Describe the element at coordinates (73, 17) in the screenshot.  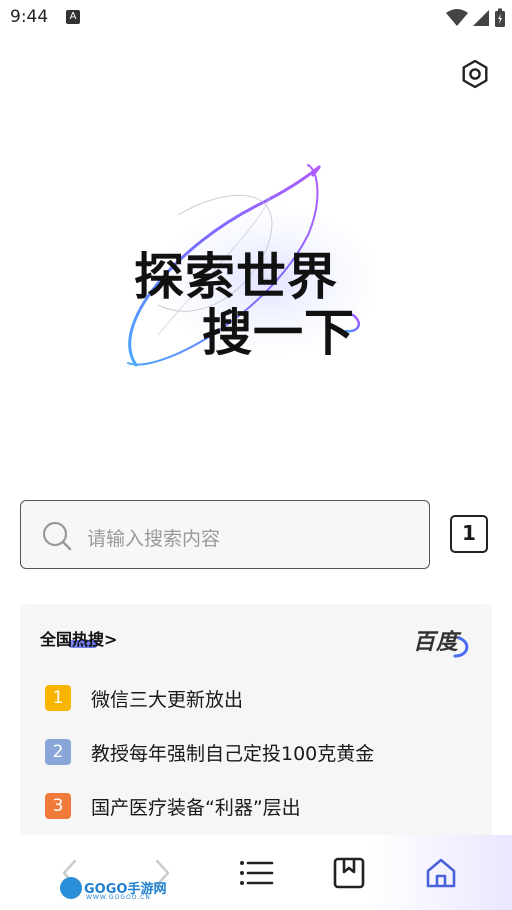
I see `notification-icon: A` at that location.